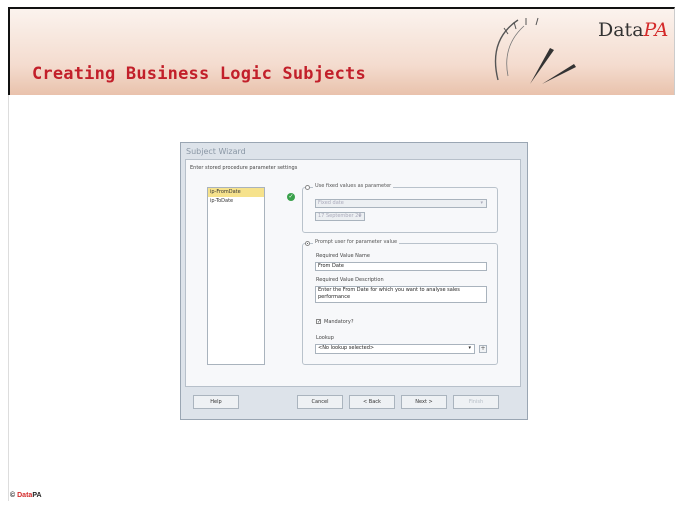  I want to click on plus-icon: +, so click(483, 348).